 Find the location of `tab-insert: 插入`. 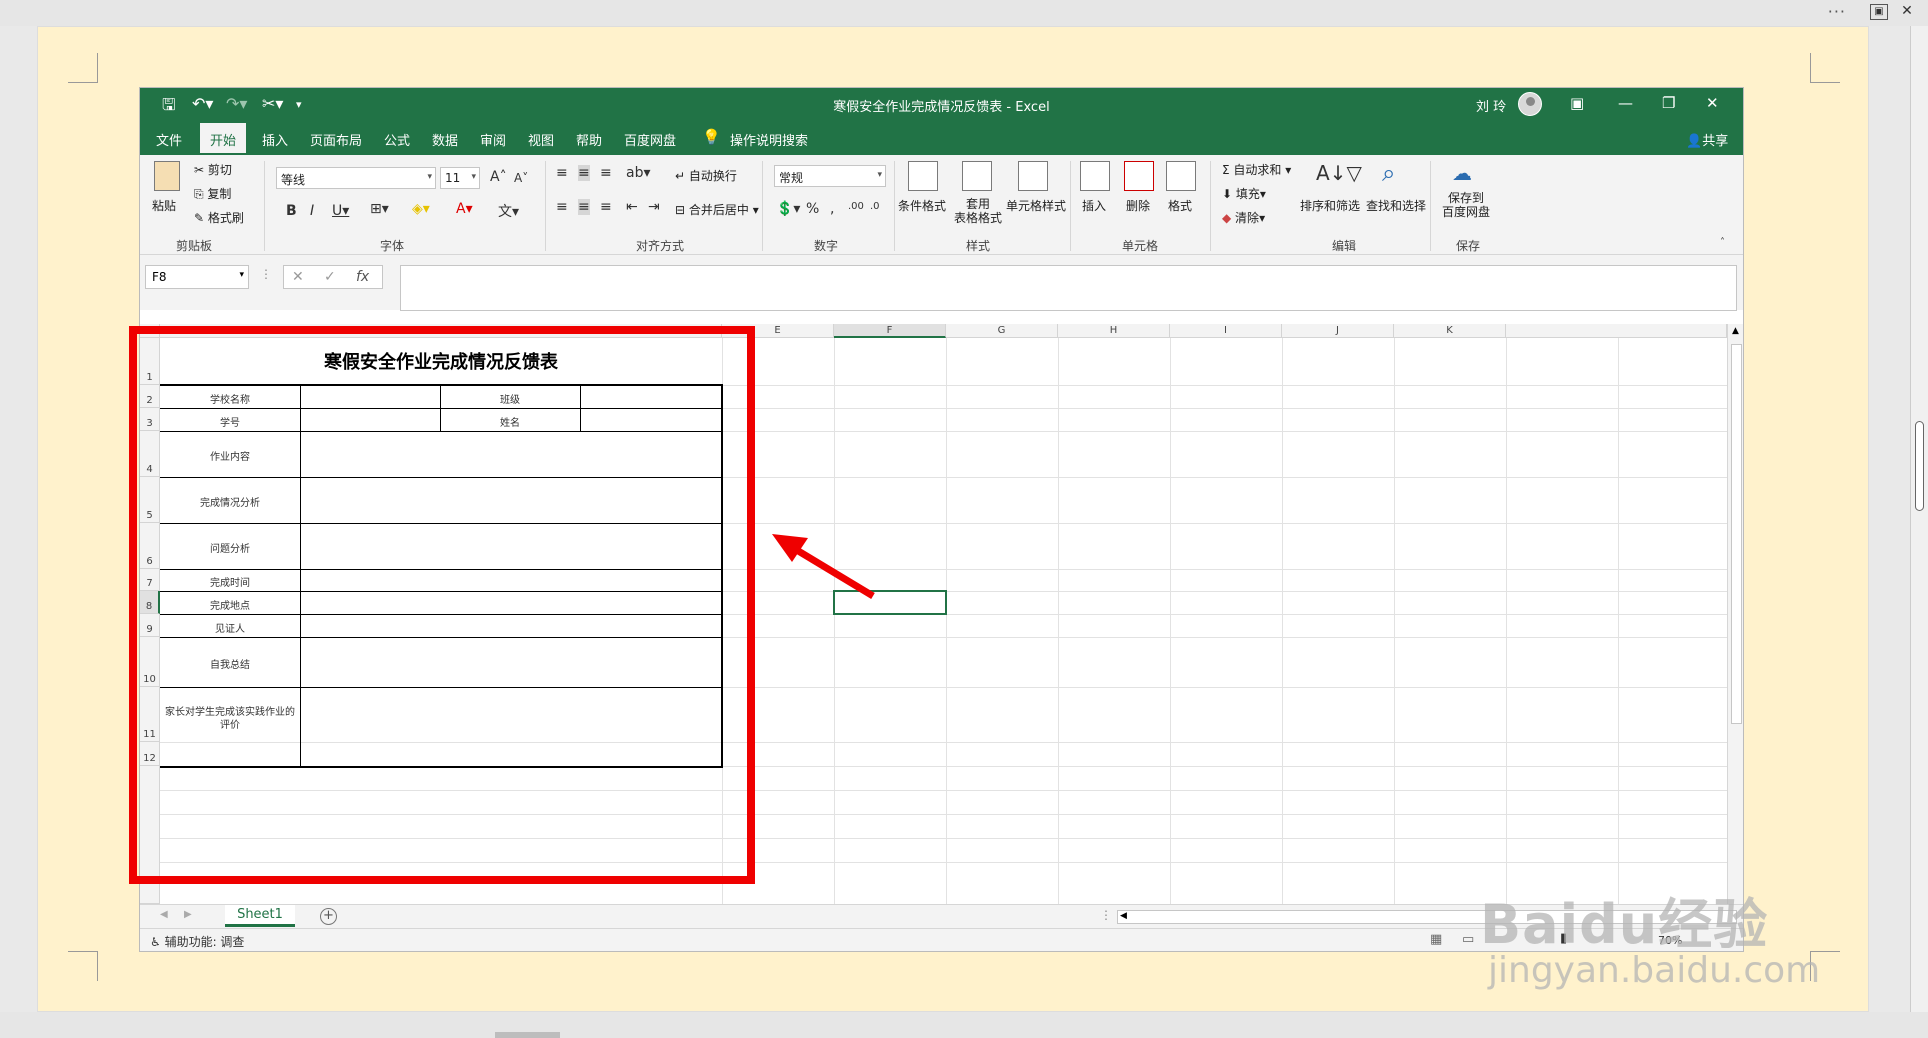

tab-insert: 插入 is located at coordinates (275, 139).